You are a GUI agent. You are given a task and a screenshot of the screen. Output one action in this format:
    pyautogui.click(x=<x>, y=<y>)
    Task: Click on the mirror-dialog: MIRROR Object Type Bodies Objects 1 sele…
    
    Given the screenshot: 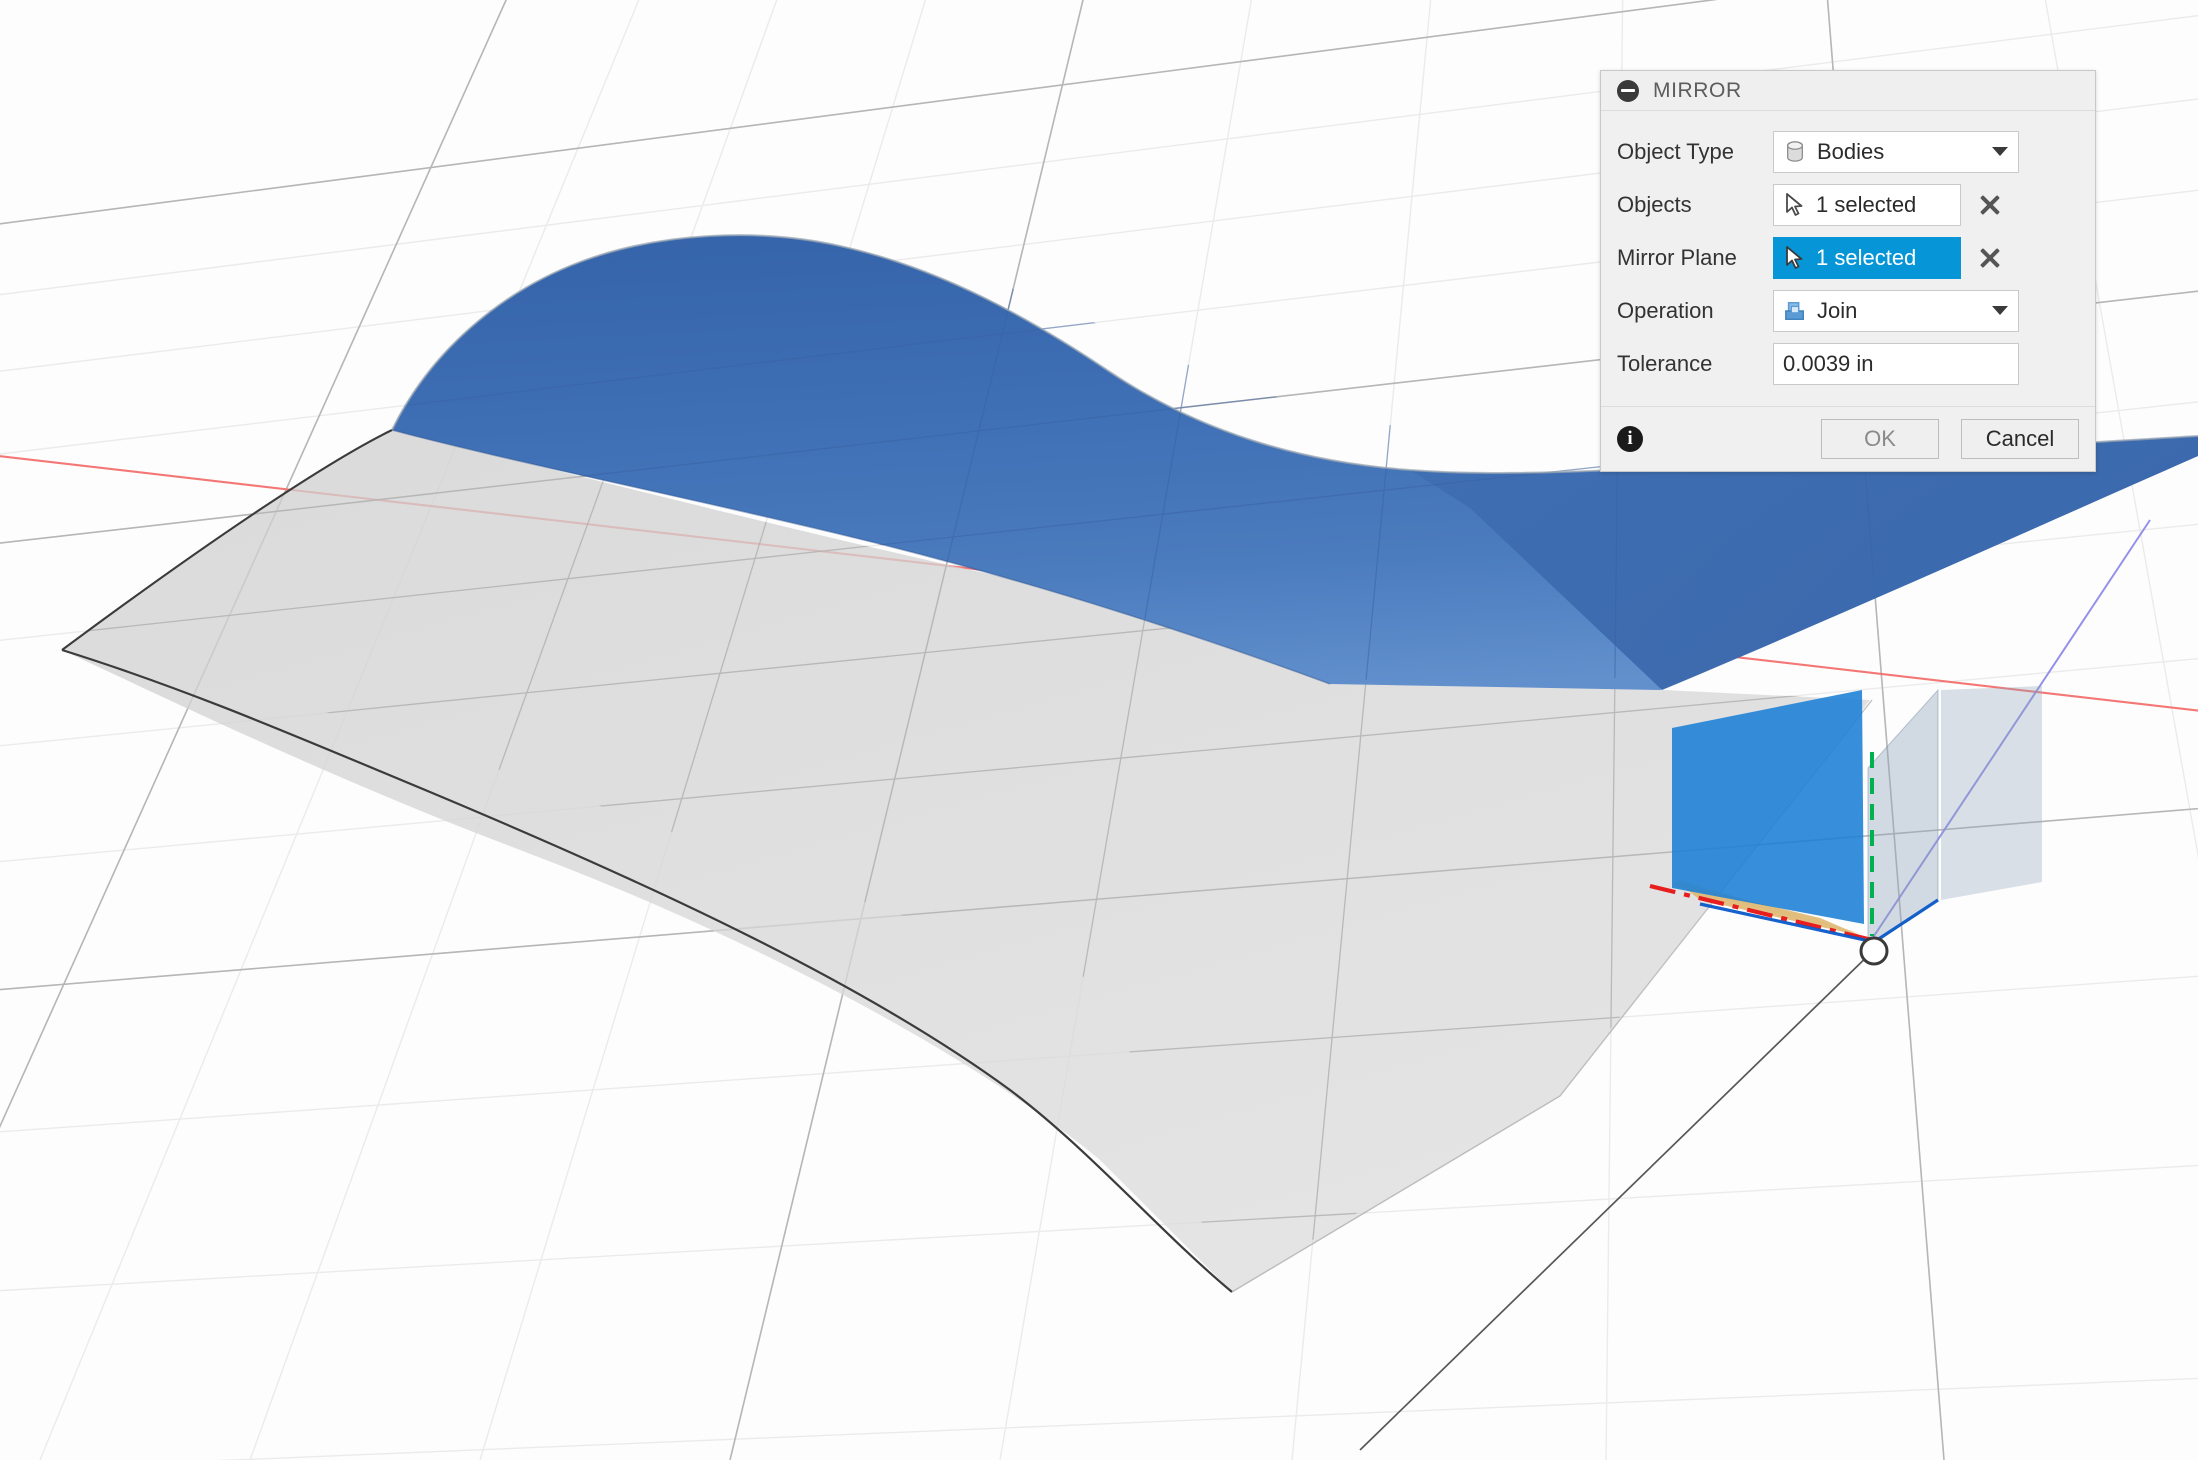 What is the action you would take?
    pyautogui.click(x=1848, y=271)
    